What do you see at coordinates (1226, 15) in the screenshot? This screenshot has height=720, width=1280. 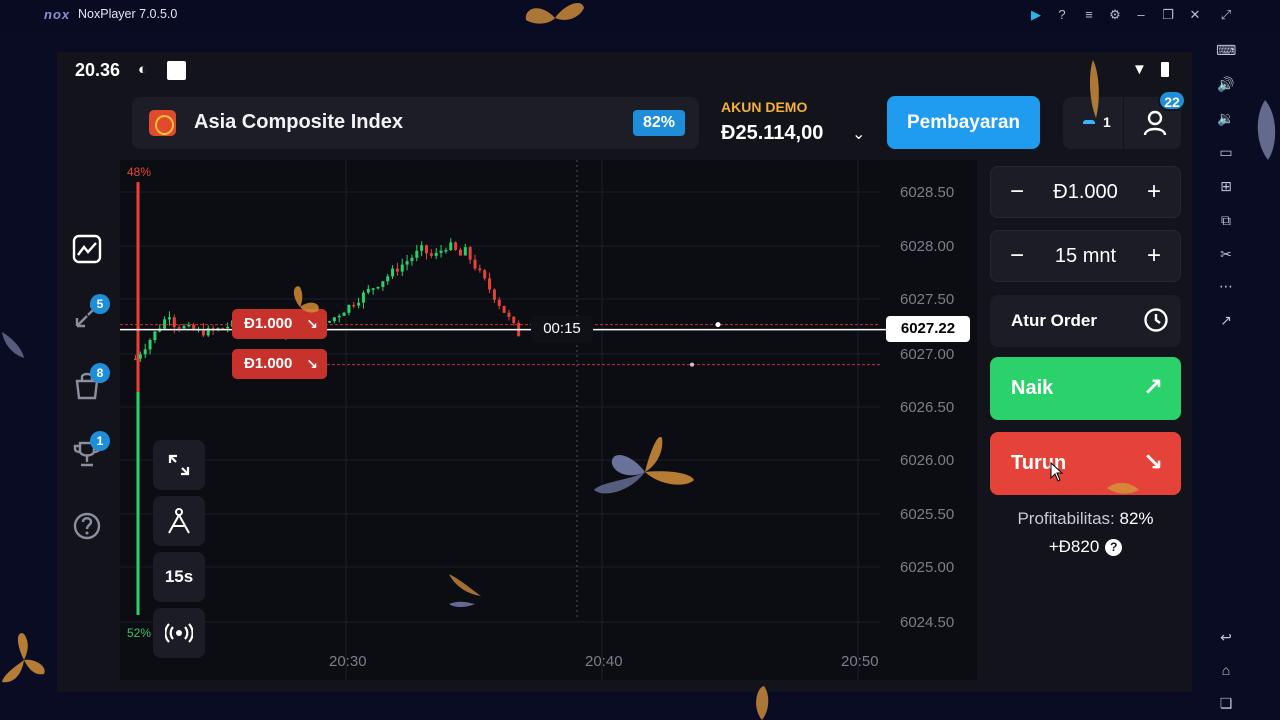 I see `fullscreen-icon: ⤢` at bounding box center [1226, 15].